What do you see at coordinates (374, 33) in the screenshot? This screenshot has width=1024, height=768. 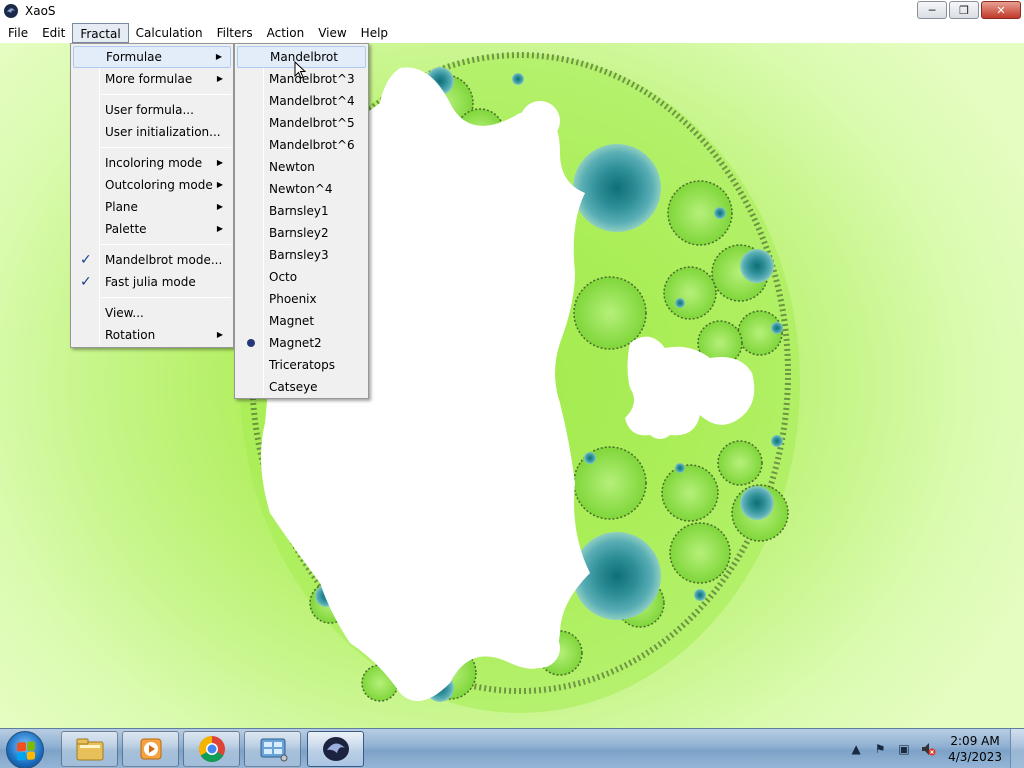 I see `menu-help: Help` at bounding box center [374, 33].